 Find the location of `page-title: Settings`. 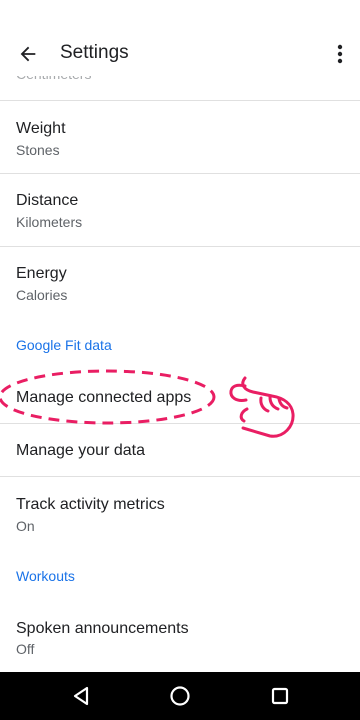

page-title: Settings is located at coordinates (94, 52).